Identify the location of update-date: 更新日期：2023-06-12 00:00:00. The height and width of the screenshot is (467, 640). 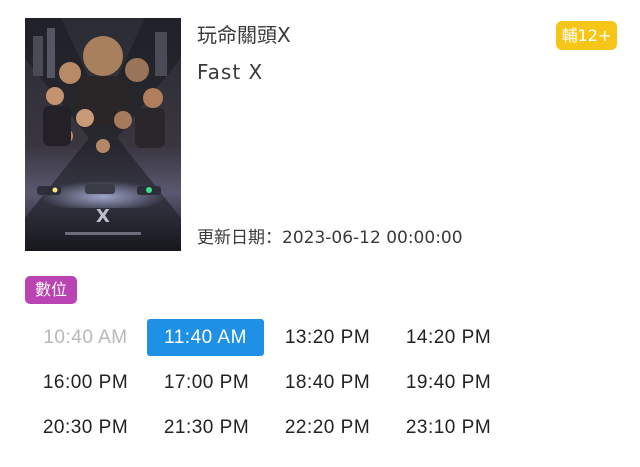
(330, 238).